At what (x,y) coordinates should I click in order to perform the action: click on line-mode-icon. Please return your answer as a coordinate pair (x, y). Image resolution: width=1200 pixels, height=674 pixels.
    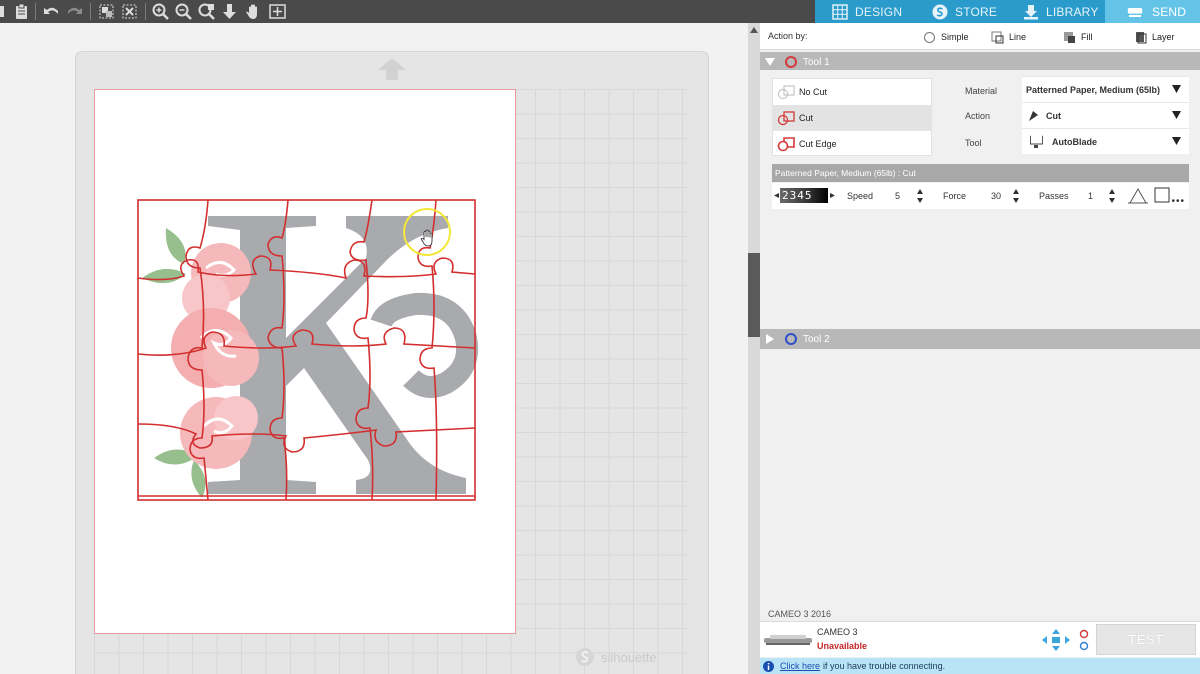
    Looking at the image, I should click on (997, 37).